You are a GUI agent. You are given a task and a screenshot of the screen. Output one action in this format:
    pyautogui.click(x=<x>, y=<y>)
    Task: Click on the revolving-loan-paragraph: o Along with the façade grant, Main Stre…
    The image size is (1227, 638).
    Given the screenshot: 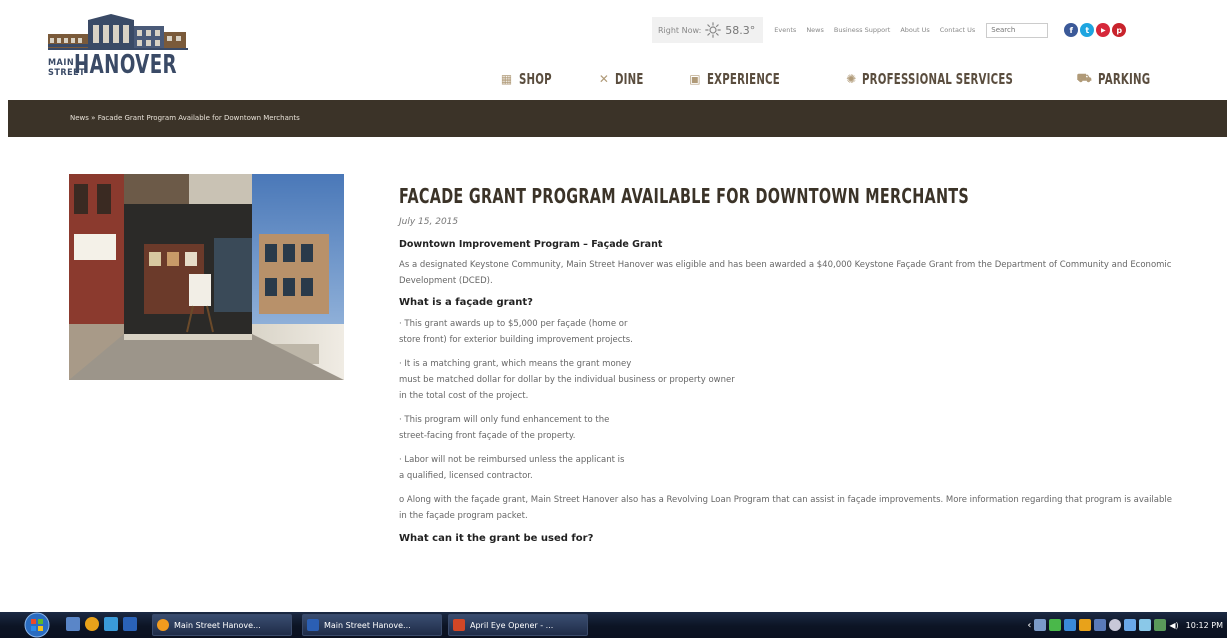 What is the action you would take?
    pyautogui.click(x=785, y=508)
    